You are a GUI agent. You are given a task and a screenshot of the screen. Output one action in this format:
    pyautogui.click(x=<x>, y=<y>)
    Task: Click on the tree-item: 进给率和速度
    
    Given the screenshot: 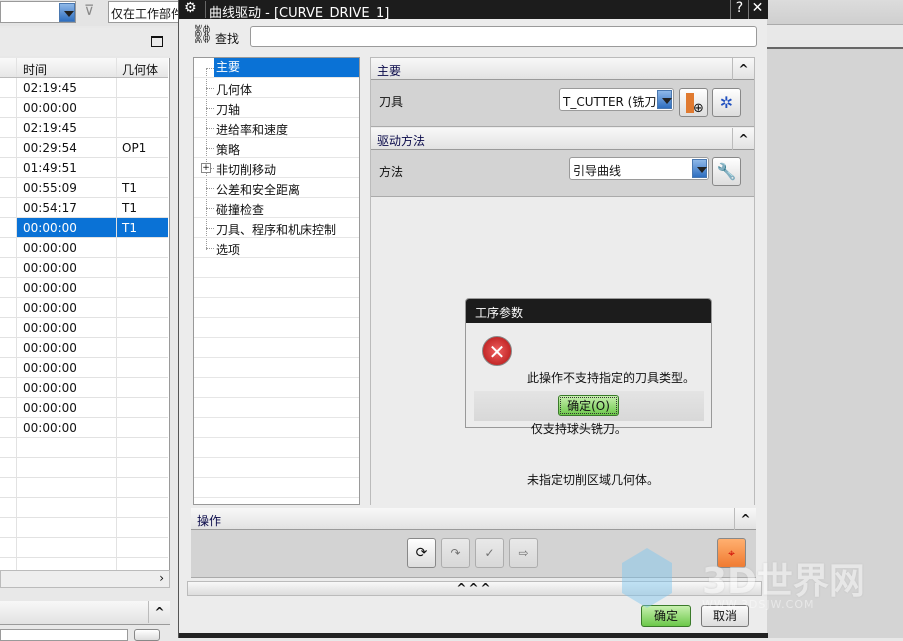 What is the action you would take?
    pyautogui.click(x=276, y=128)
    